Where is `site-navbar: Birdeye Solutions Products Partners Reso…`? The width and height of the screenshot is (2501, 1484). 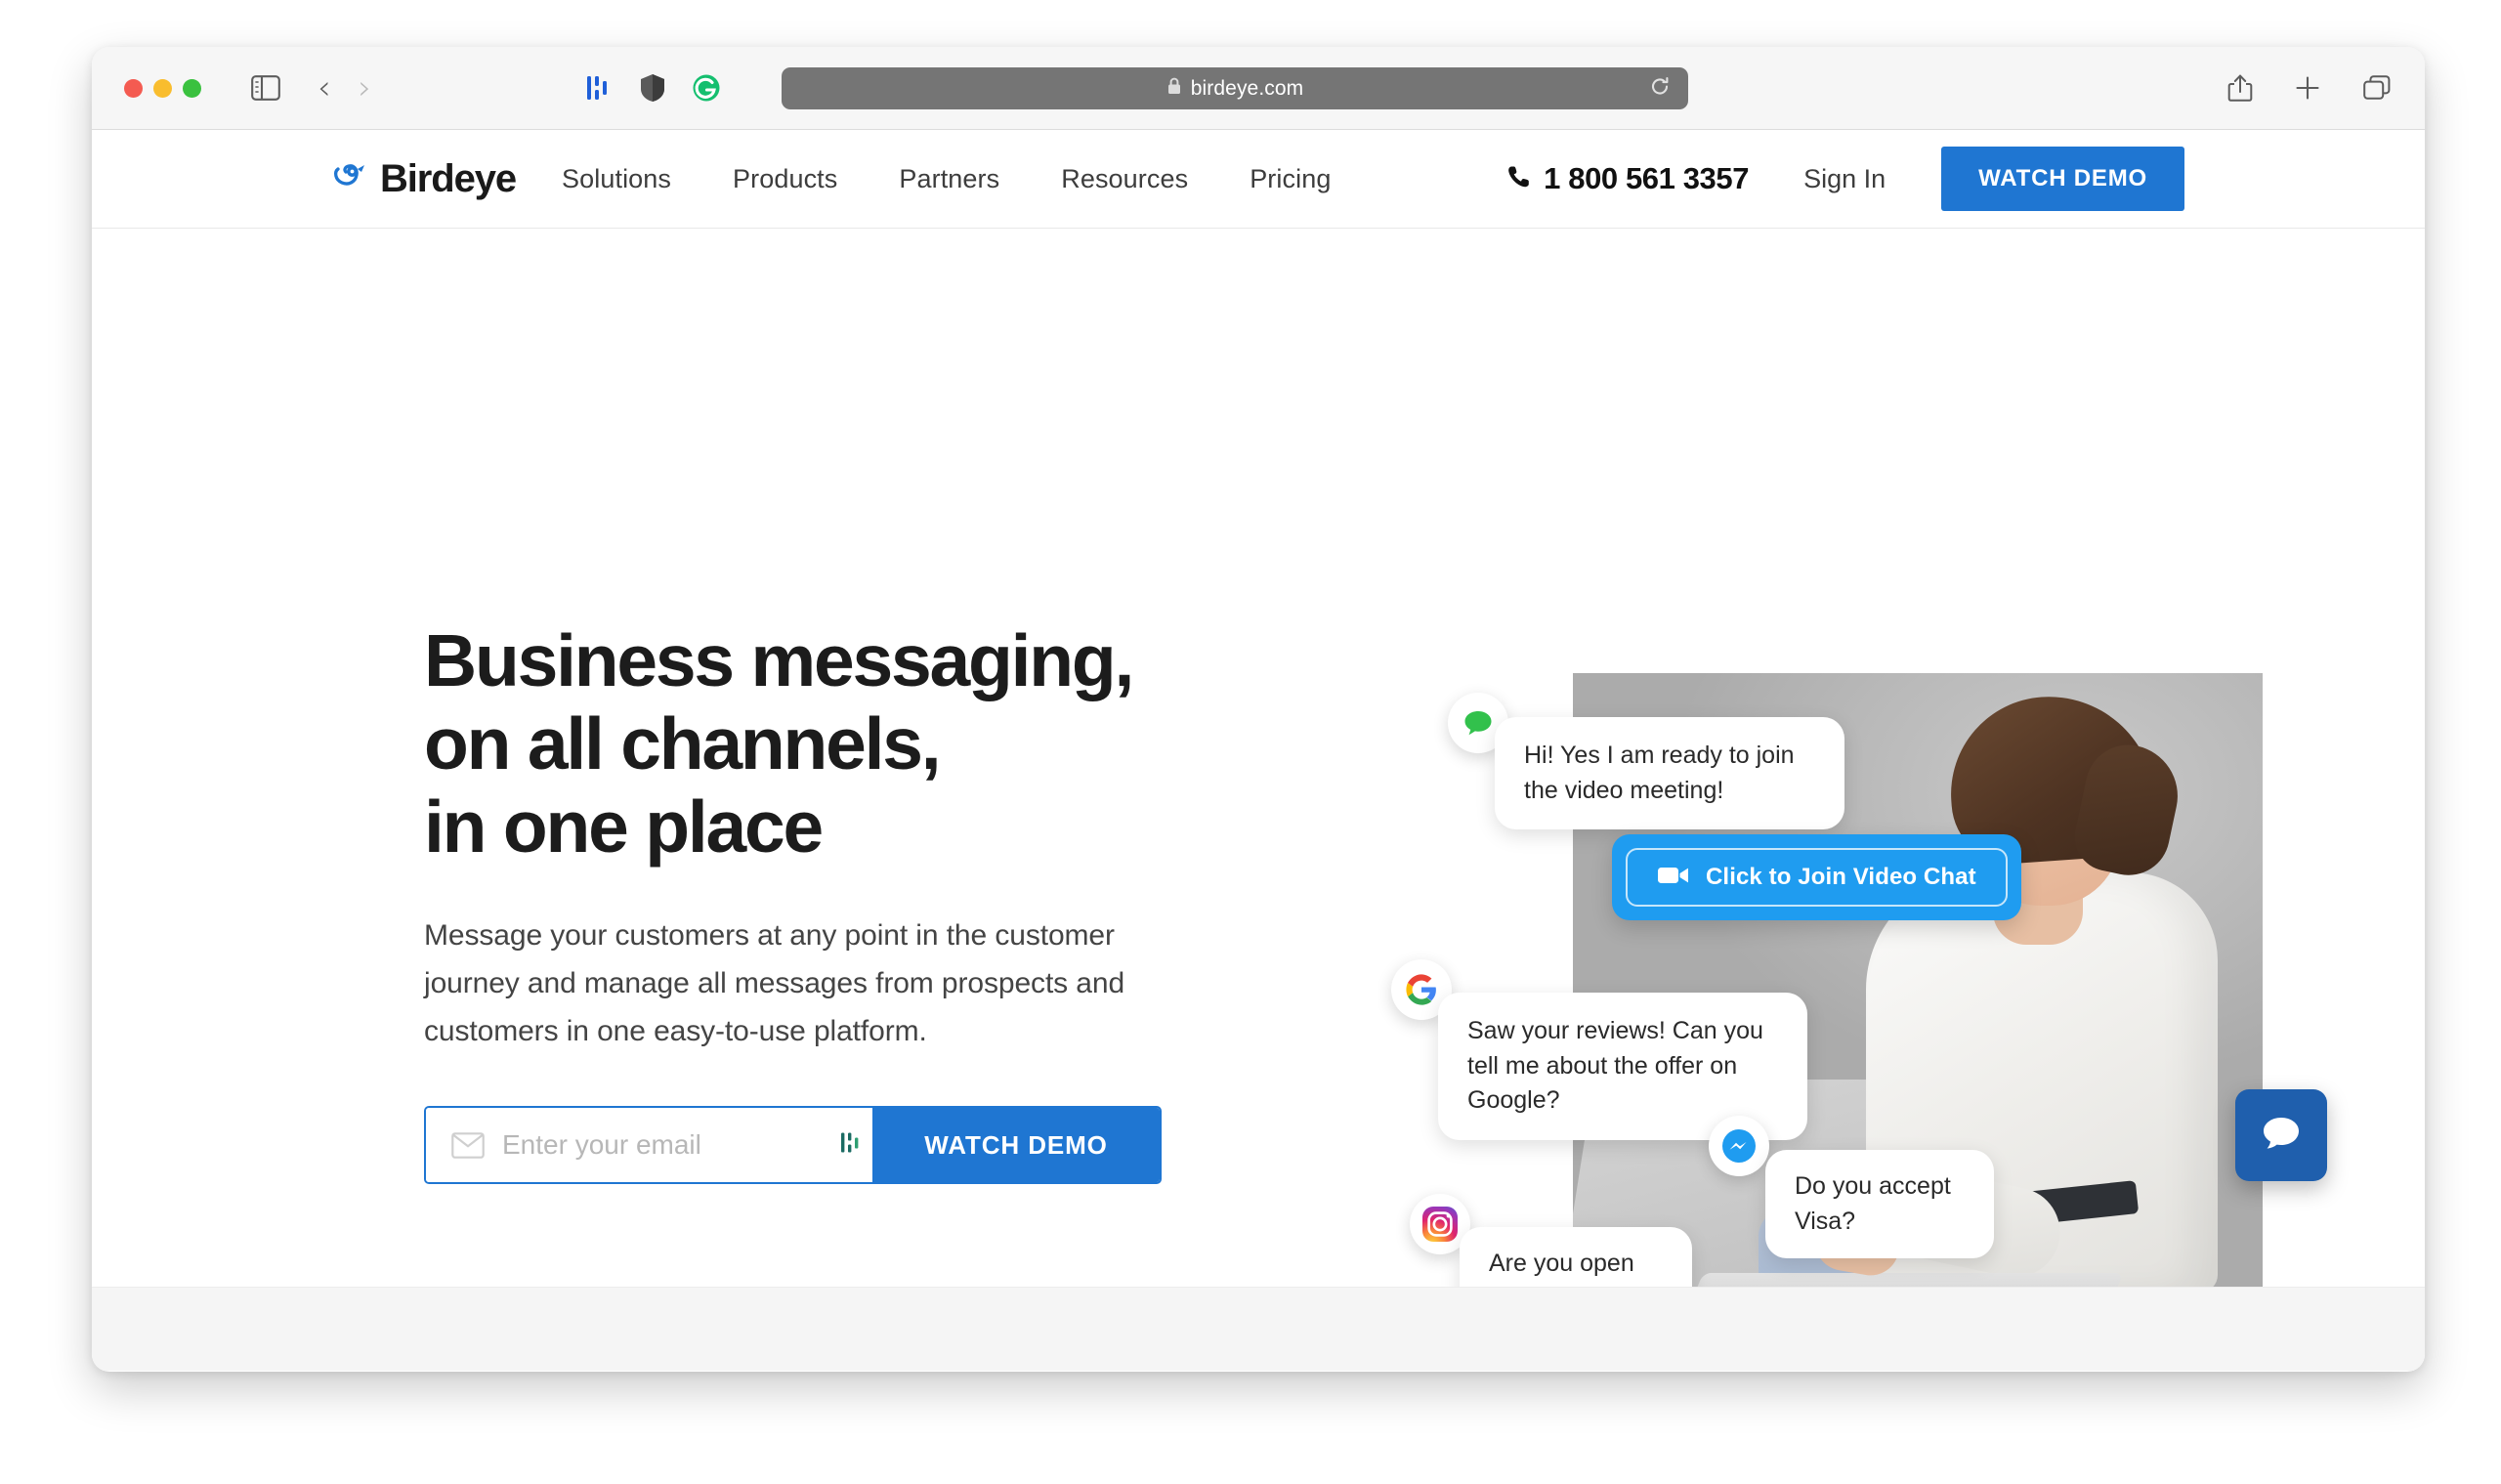 site-navbar: Birdeye Solutions Products Partners Reso… is located at coordinates (1258, 179).